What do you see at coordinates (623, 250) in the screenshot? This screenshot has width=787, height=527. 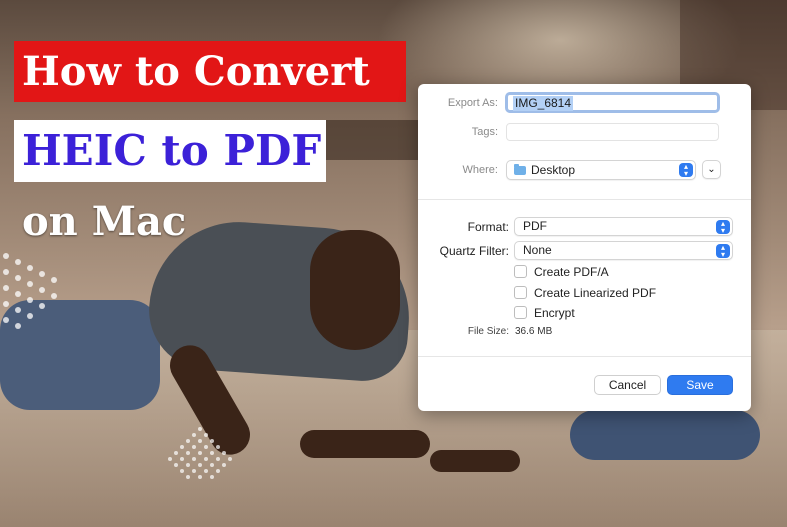 I see `quartz-filter-popup: None ▴ ▾` at bounding box center [623, 250].